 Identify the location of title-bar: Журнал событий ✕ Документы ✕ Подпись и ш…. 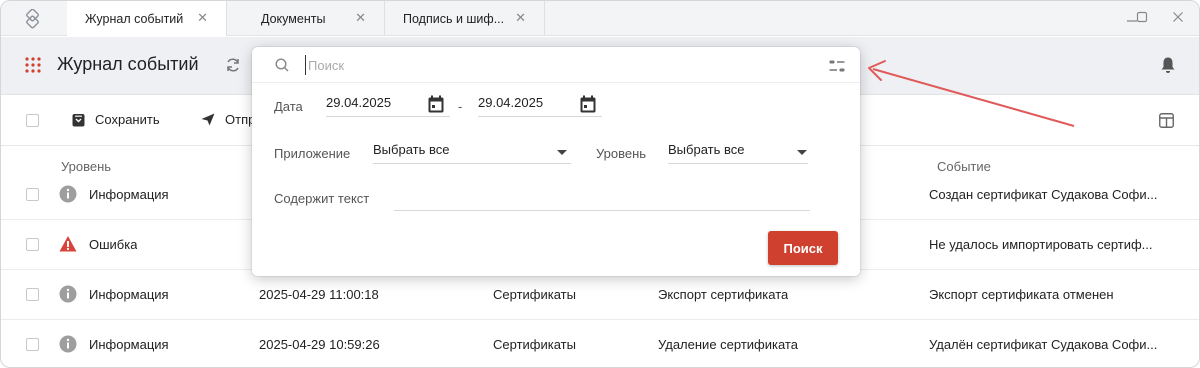
(600, 18).